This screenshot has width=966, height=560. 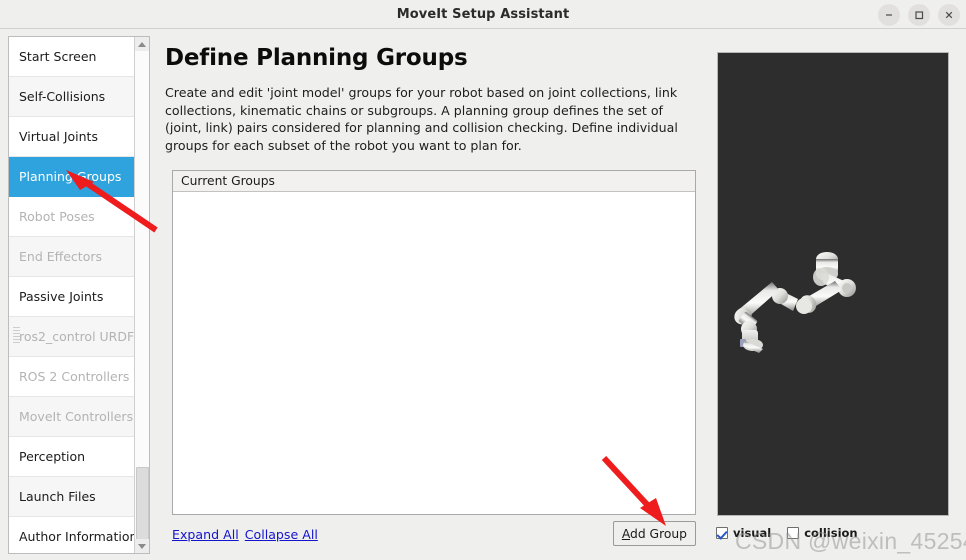 I want to click on checkmark-icon, so click(x=722, y=533).